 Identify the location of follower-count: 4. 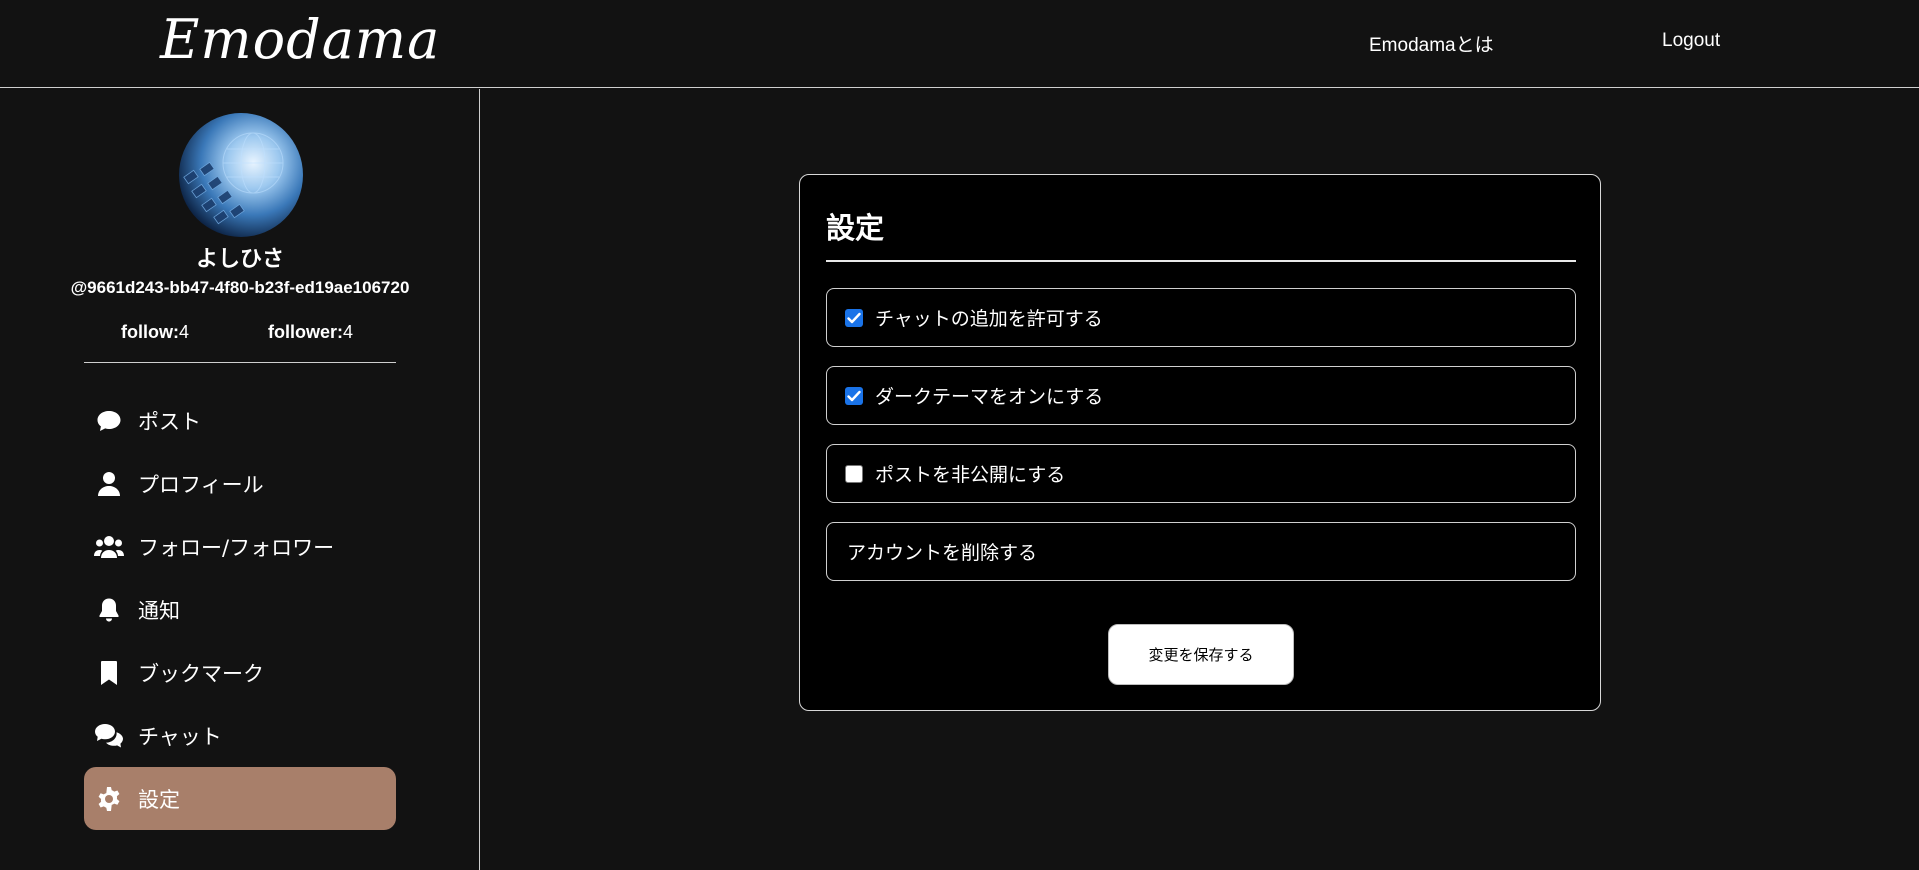
(348, 332).